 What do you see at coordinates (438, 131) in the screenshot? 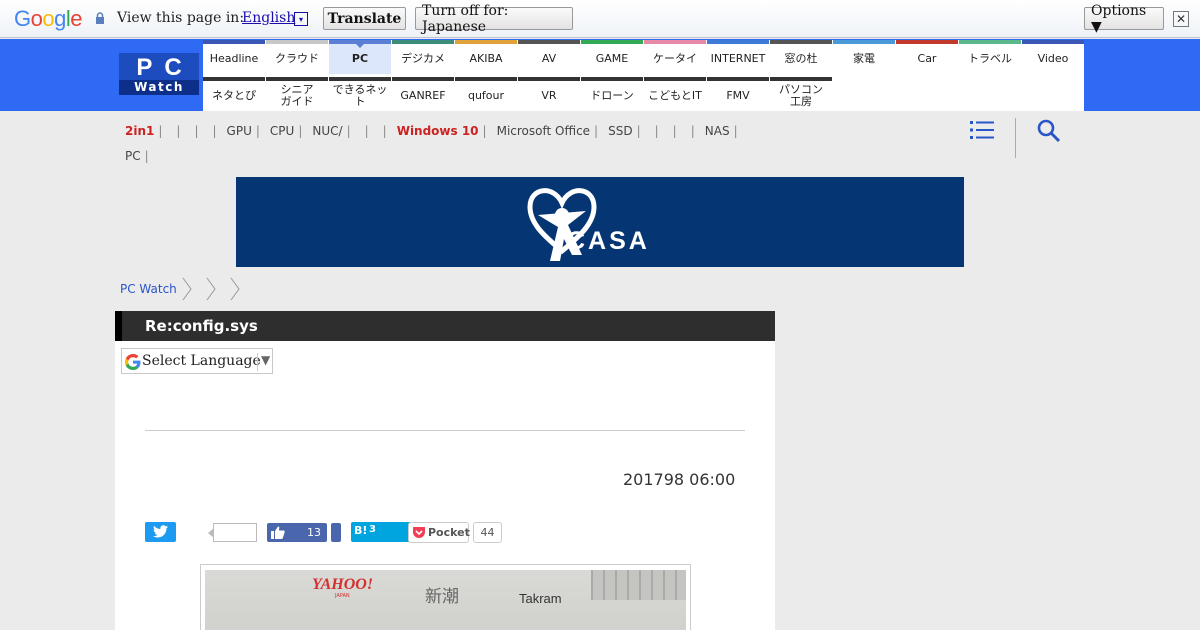
I see `tag-link: Windows 10` at bounding box center [438, 131].